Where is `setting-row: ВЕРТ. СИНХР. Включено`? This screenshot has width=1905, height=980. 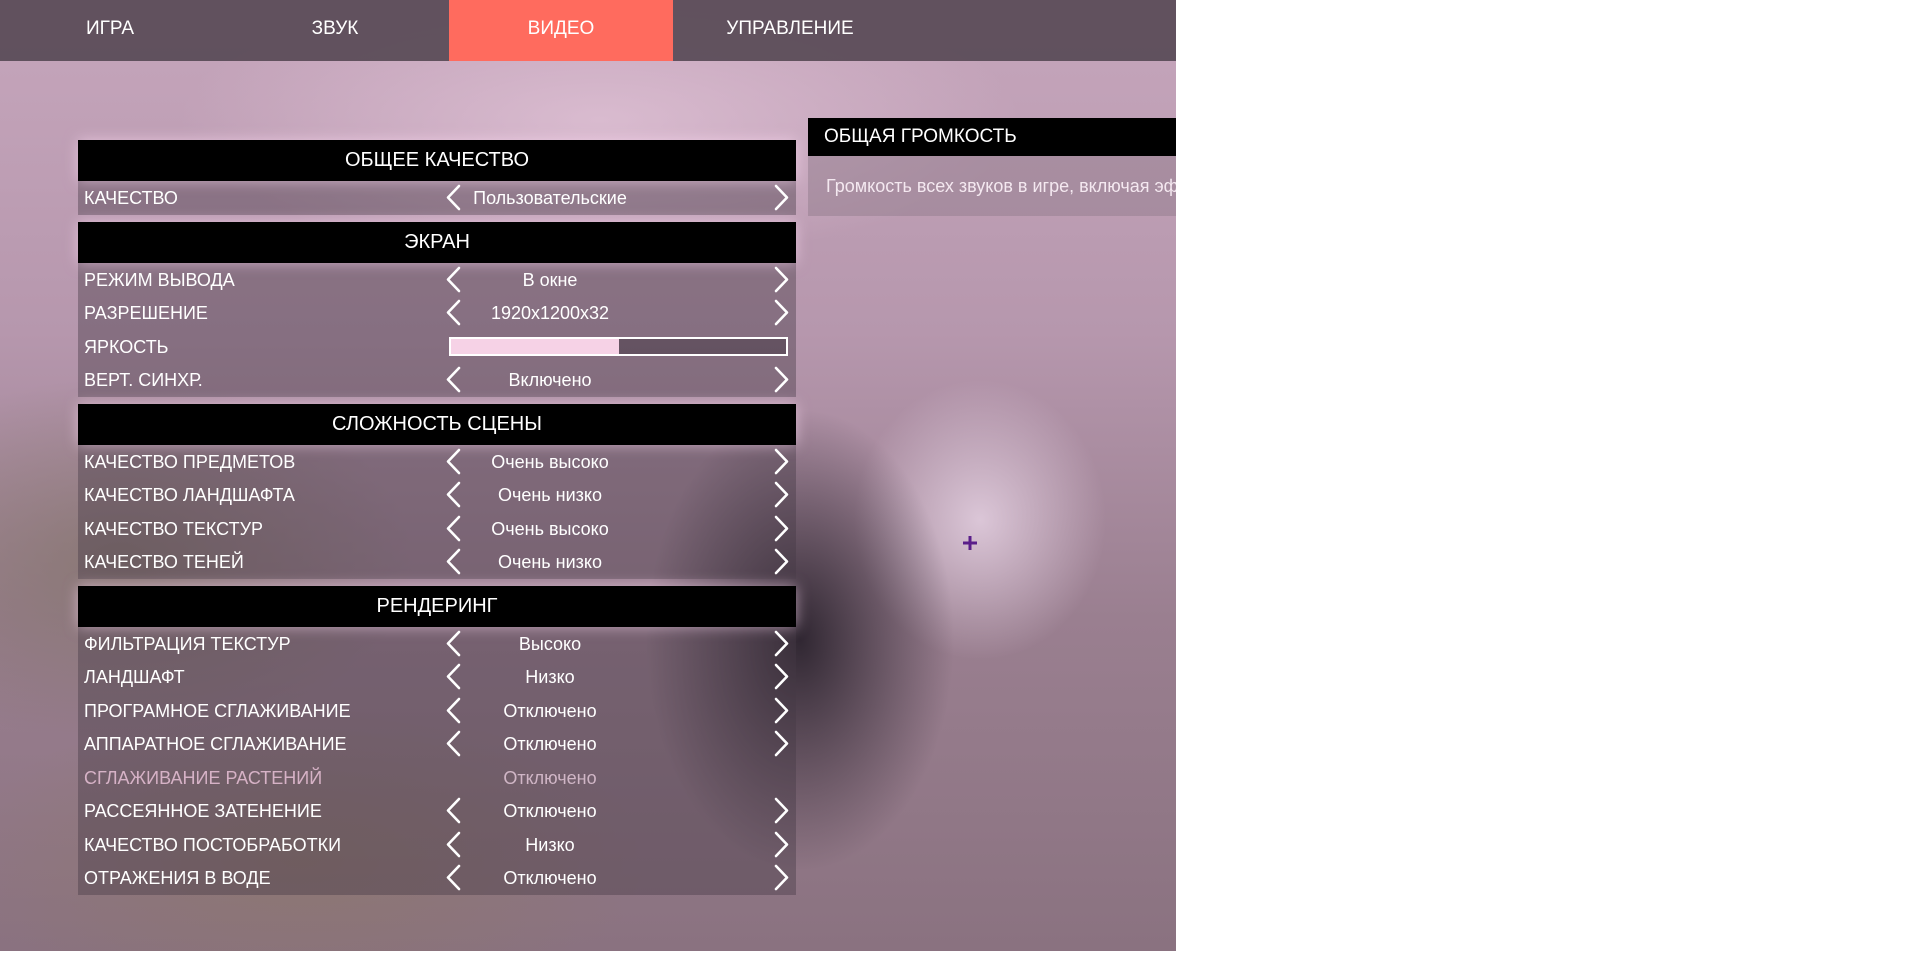 setting-row: ВЕРТ. СИНХР. Включено is located at coordinates (437, 380).